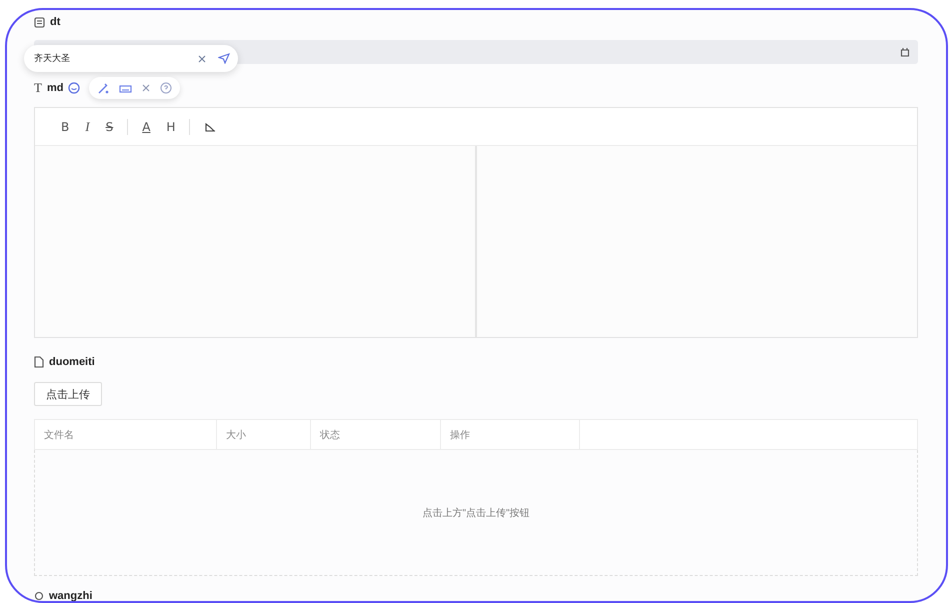 The height and width of the screenshot is (603, 950). Describe the element at coordinates (510, 434) in the screenshot. I see `column-header: 操作` at that location.